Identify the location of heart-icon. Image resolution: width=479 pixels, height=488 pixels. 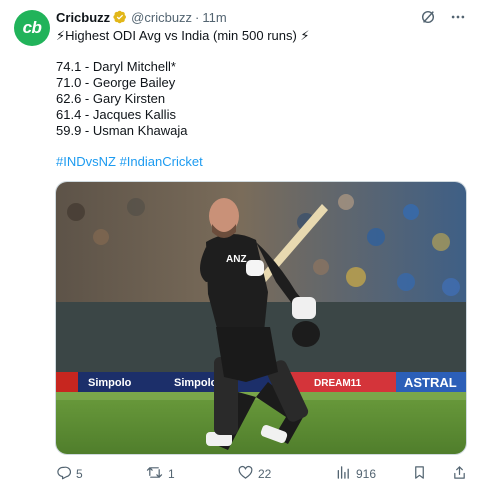
(245, 474).